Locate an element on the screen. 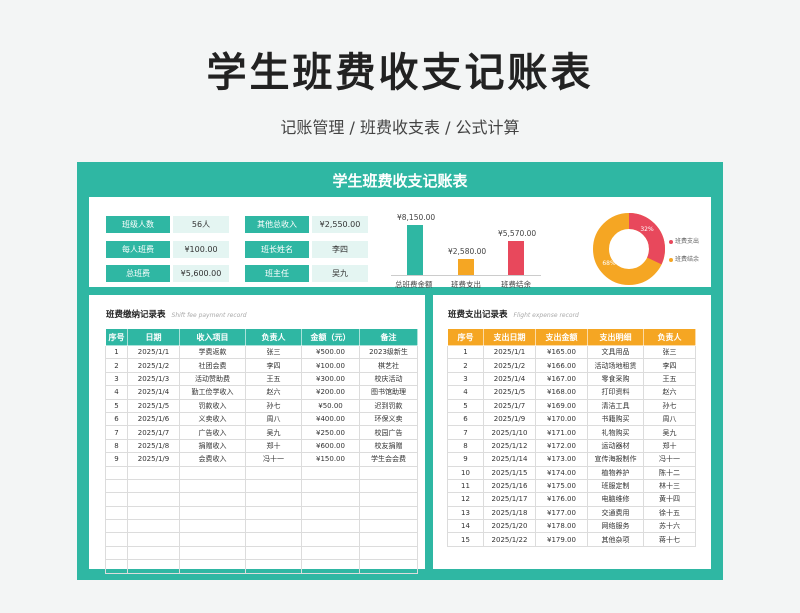 The height and width of the screenshot is (613, 800). expense-cell: 冯十一 is located at coordinates (669, 459).